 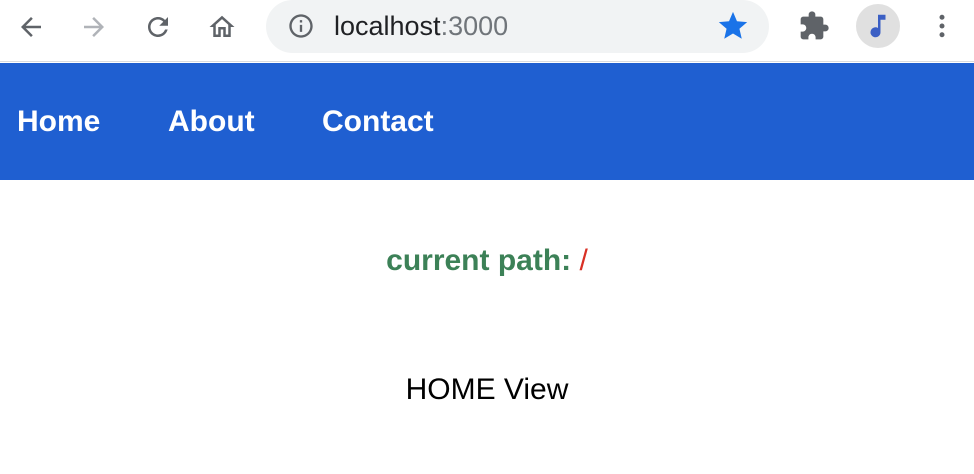 I want to click on puzzle-icon, so click(x=814, y=25).